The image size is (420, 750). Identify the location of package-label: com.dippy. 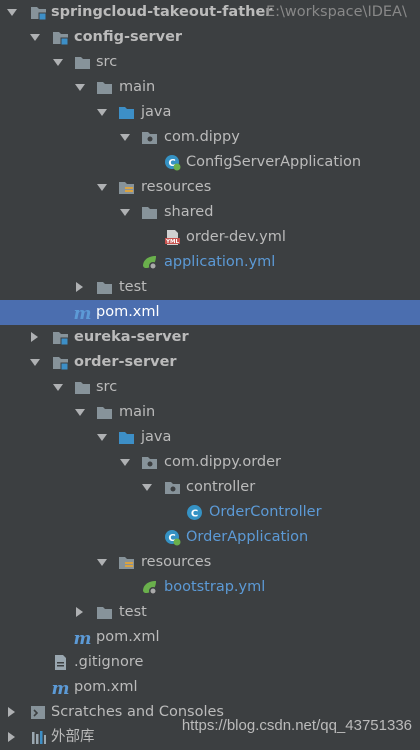
(202, 137).